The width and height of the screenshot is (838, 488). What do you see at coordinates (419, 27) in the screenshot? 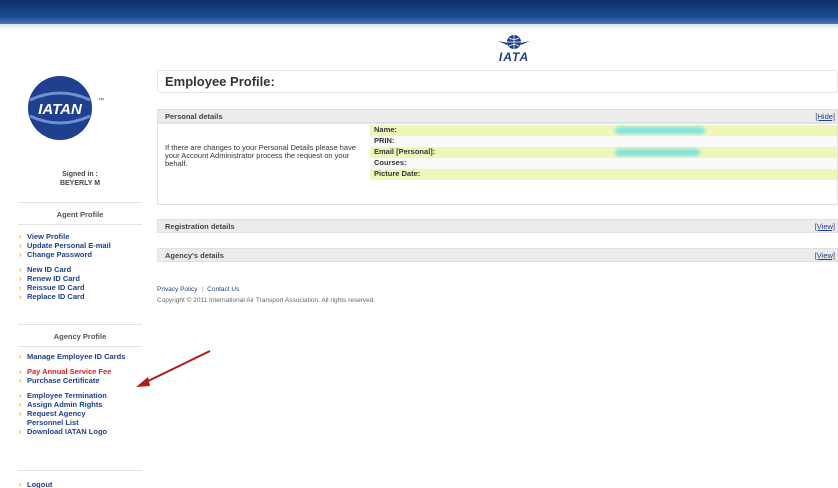
I see `top-banner-fade` at bounding box center [419, 27].